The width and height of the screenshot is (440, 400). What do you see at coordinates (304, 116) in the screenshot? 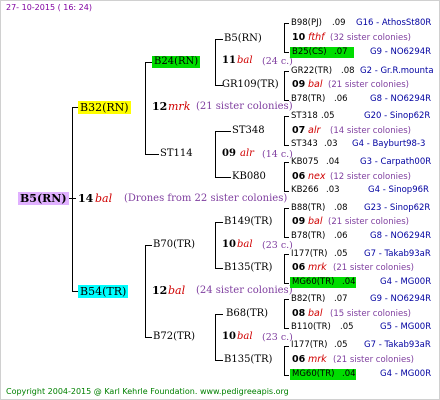
I see `gen4-queen: ST318` at bounding box center [304, 116].